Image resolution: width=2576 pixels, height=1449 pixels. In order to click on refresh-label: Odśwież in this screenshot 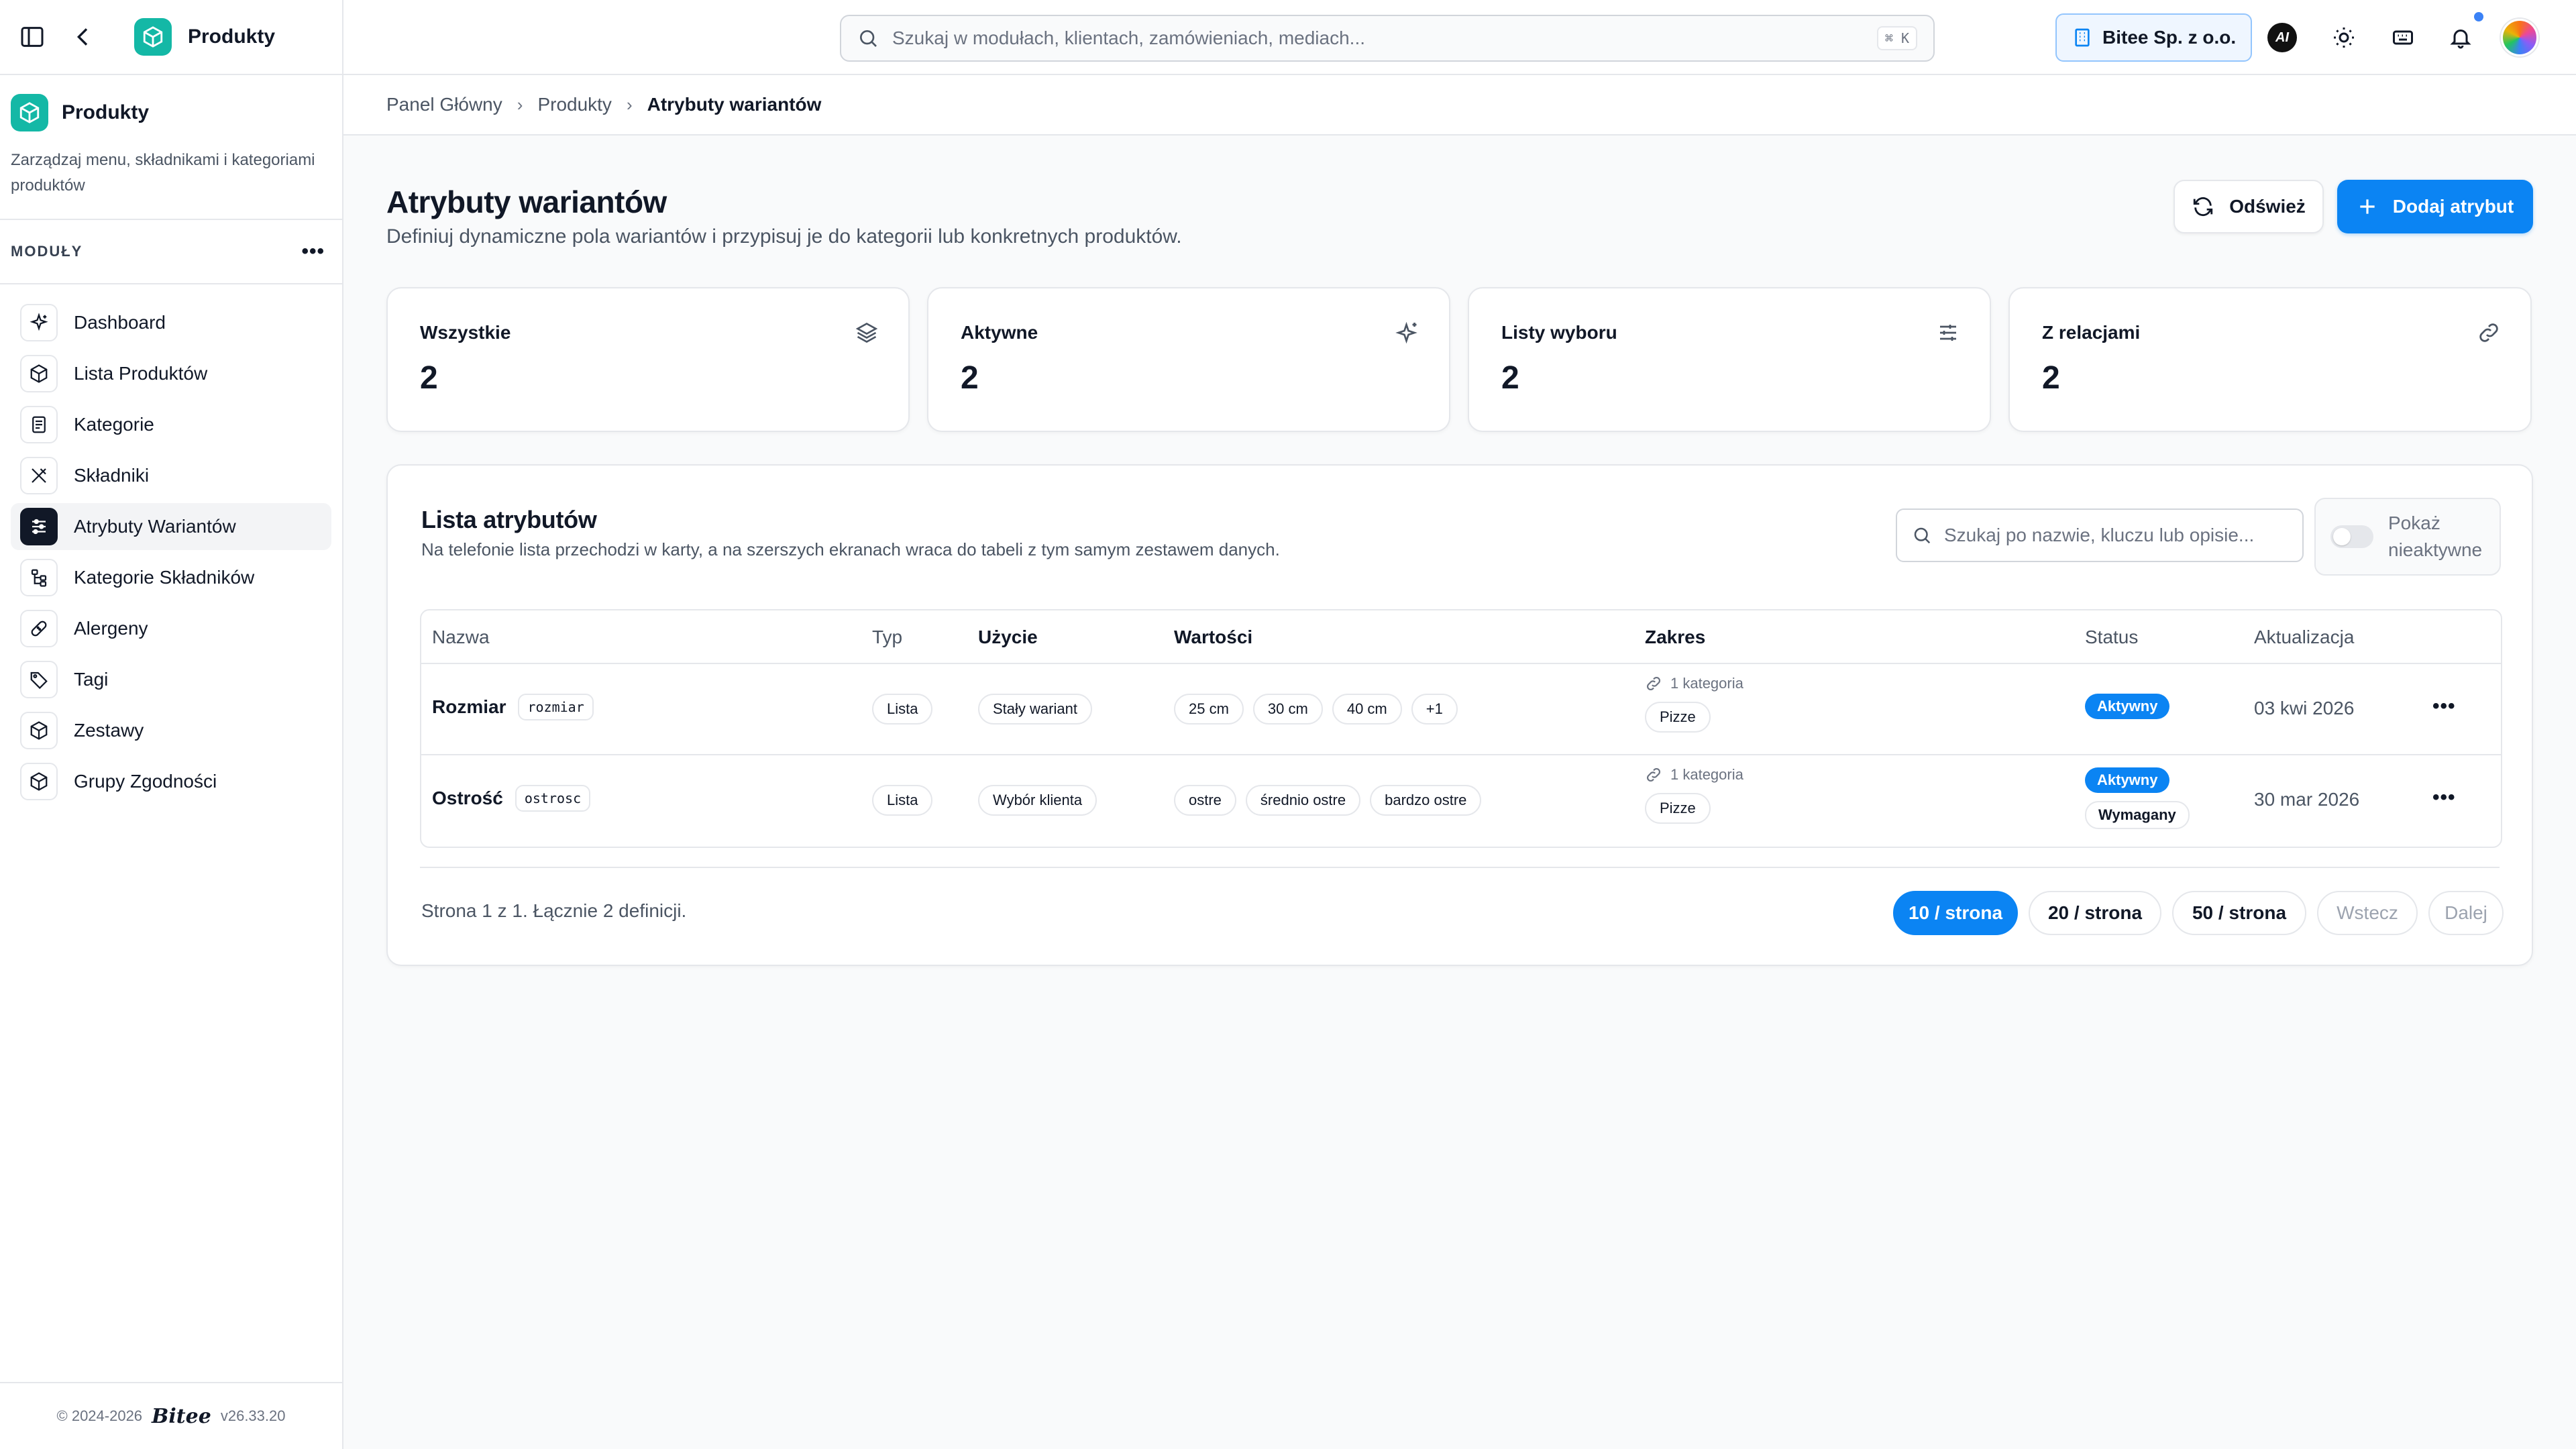, I will do `click(2267, 206)`.